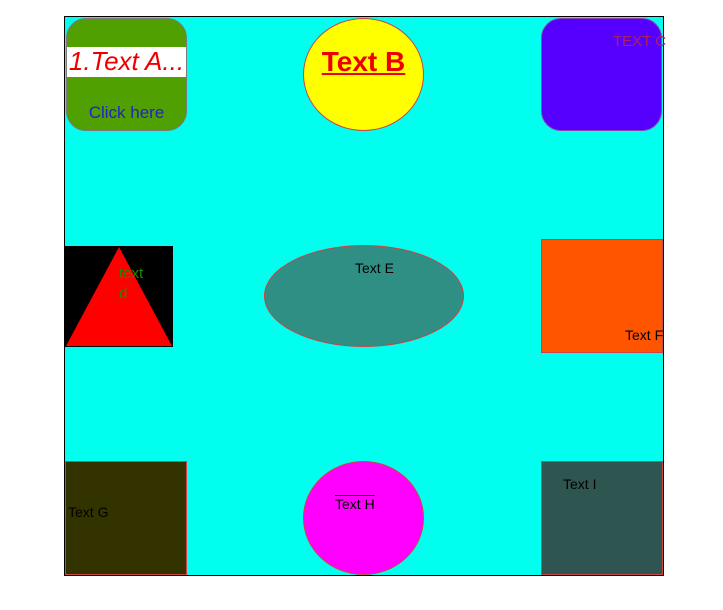 The height and width of the screenshot is (610, 723). Describe the element at coordinates (363, 61) in the screenshot. I see `shape-b-label: Text B` at that location.